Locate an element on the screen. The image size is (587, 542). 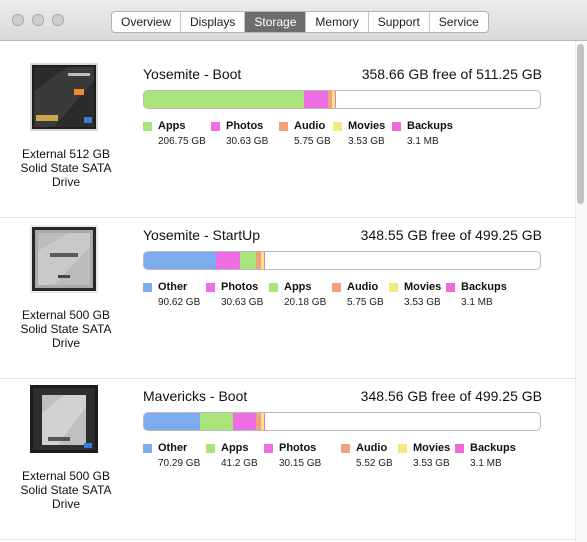
legend-value: 90.62 GB is located at coordinates (179, 302).